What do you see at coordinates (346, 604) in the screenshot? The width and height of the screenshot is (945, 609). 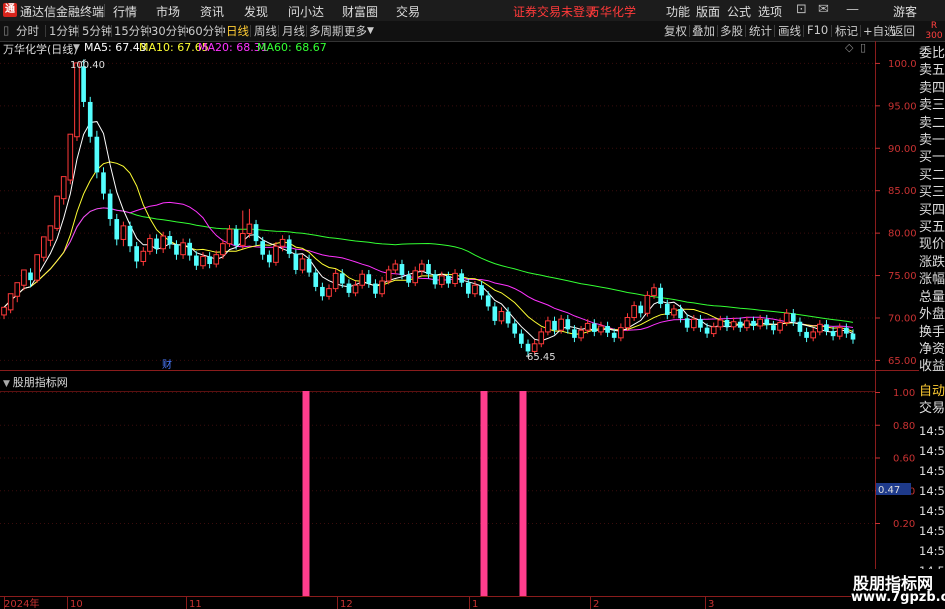 I see `time-axis-label: 12` at bounding box center [346, 604].